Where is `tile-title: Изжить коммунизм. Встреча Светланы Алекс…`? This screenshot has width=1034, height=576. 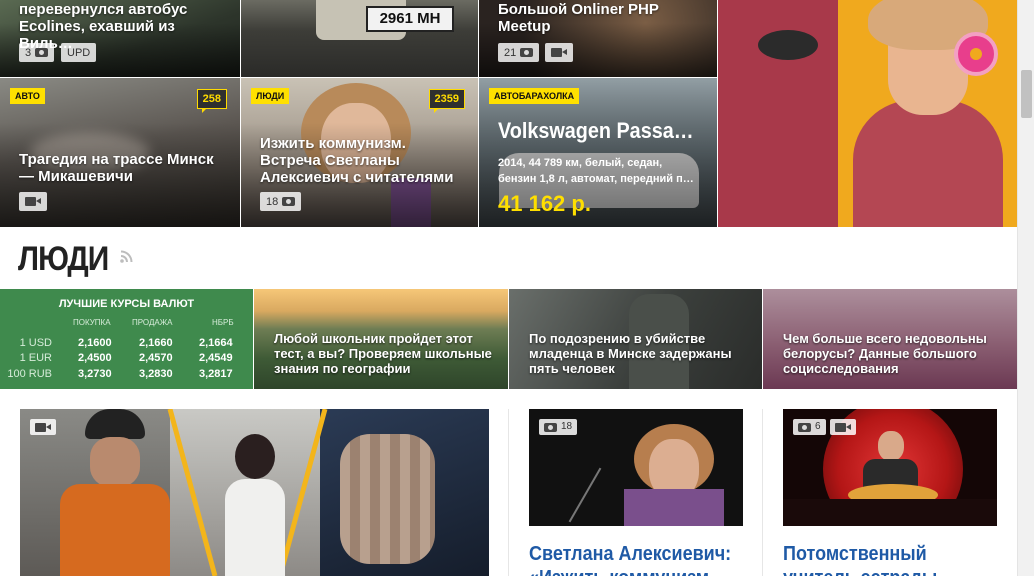 tile-title: Изжить коммунизм. Встреча Светланы Алекс… is located at coordinates (357, 160).